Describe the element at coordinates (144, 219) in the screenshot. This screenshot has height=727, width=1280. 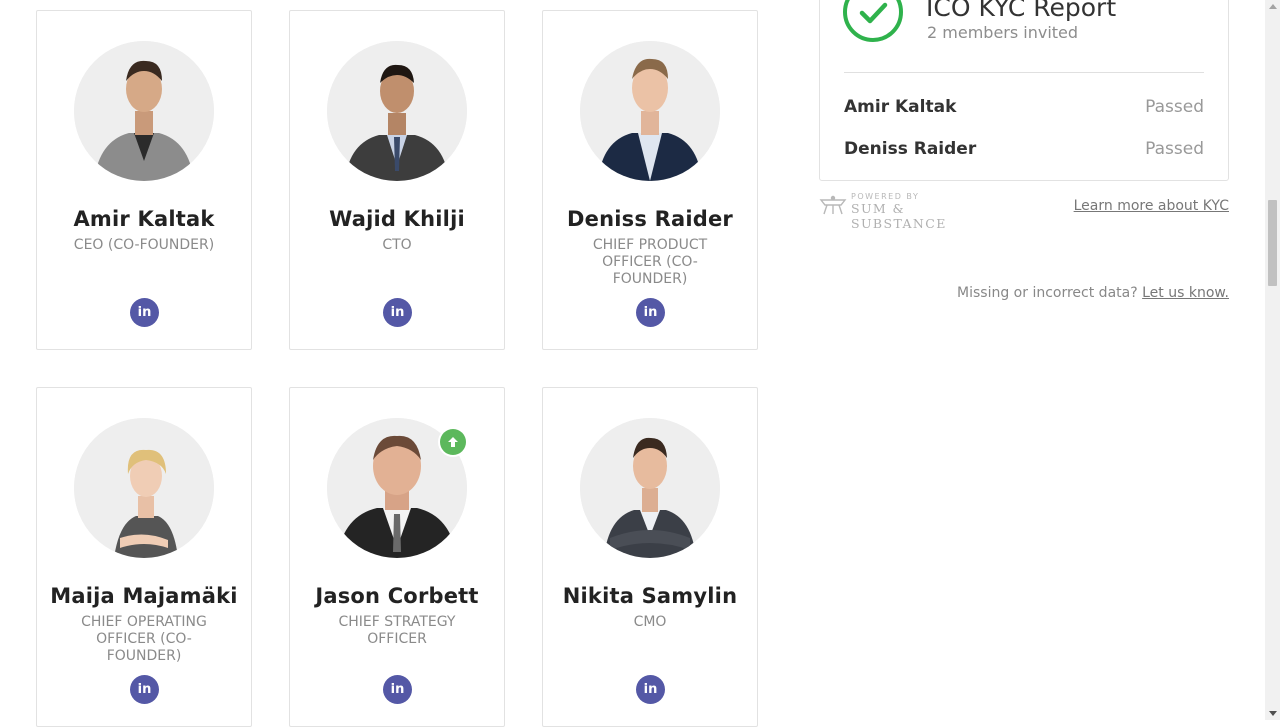
I see `member-name: Amir Kaltak` at that location.